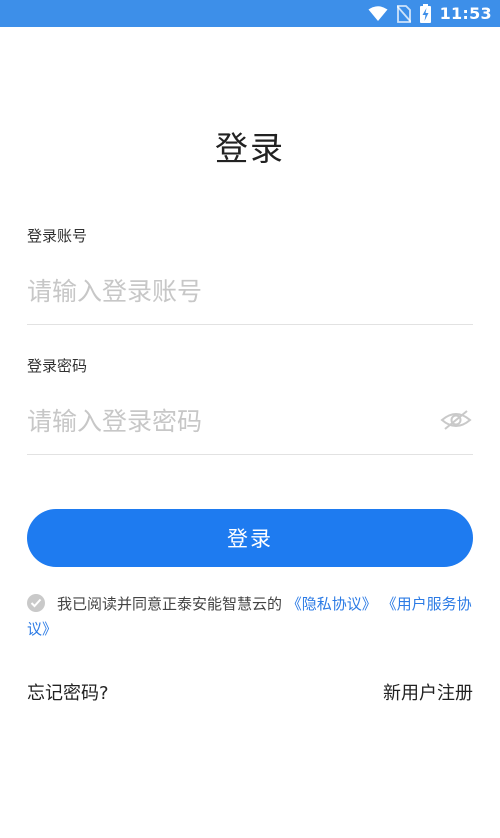  Describe the element at coordinates (250, 454) in the screenshot. I see `password-divider` at that location.